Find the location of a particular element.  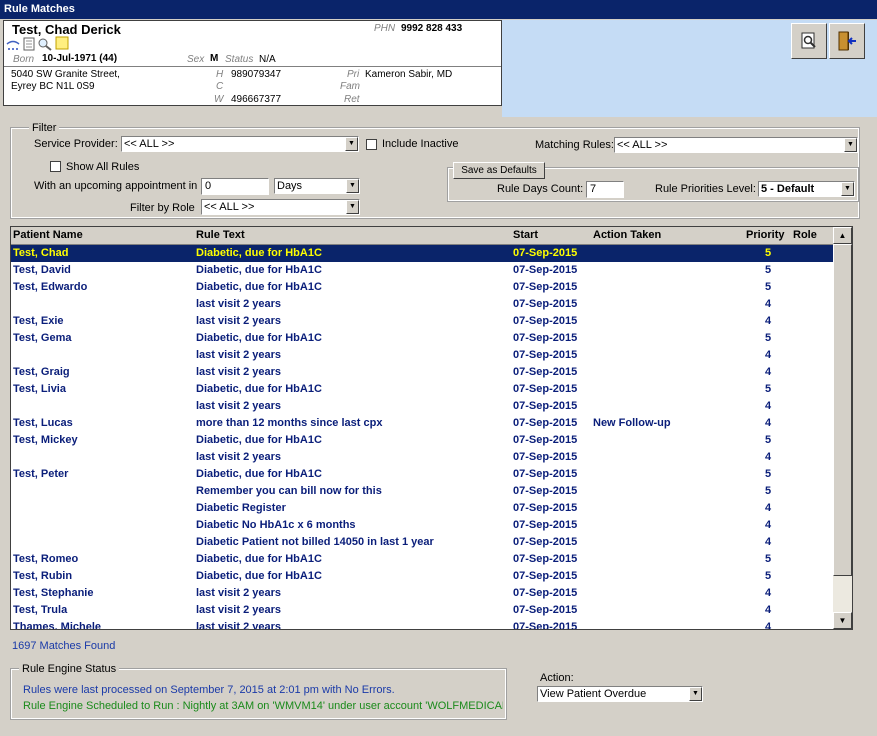

referral-label: Ret is located at coordinates (352, 99).